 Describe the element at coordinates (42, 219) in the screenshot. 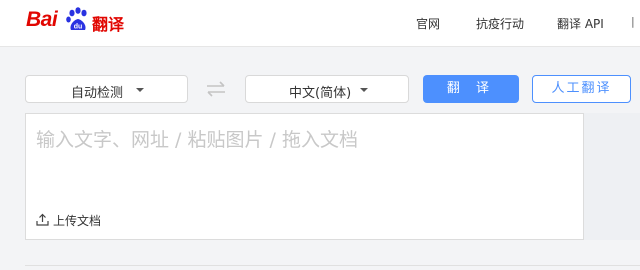

I see `upload-icon` at that location.